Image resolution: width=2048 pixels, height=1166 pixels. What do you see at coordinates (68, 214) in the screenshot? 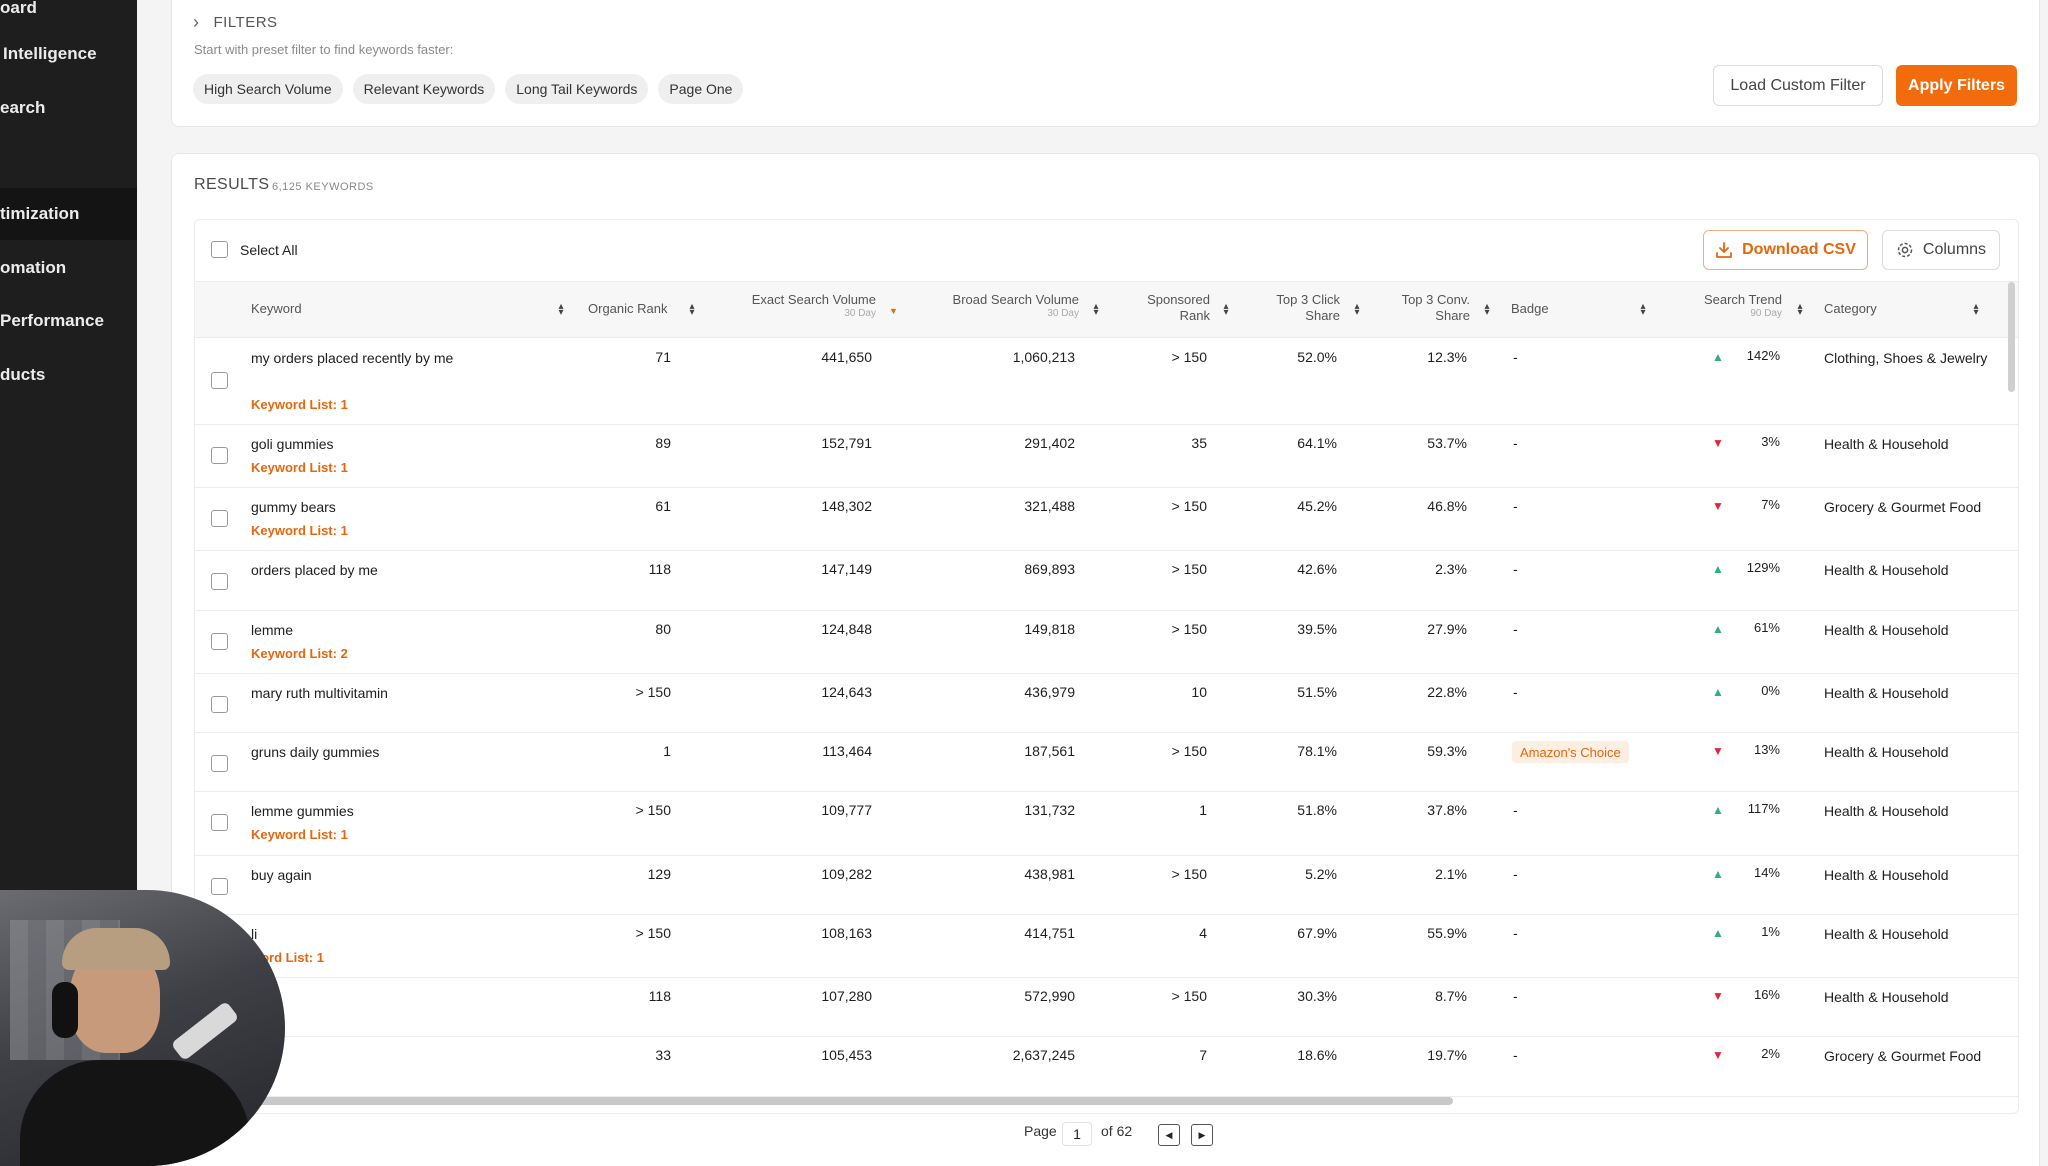
I see `sidebar-item-optimization: timization` at bounding box center [68, 214].